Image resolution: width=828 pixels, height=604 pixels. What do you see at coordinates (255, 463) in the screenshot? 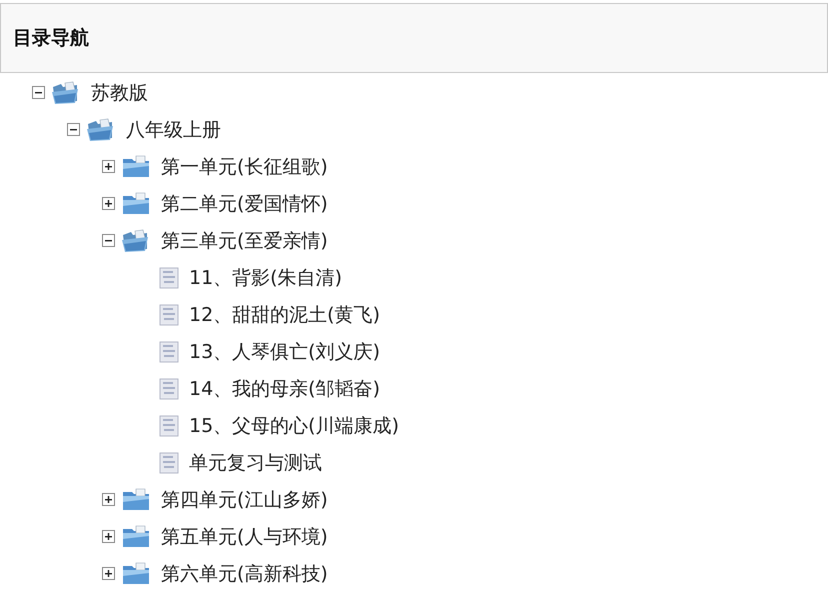
I see `tree-item-label: 单元复习与测试` at bounding box center [255, 463].